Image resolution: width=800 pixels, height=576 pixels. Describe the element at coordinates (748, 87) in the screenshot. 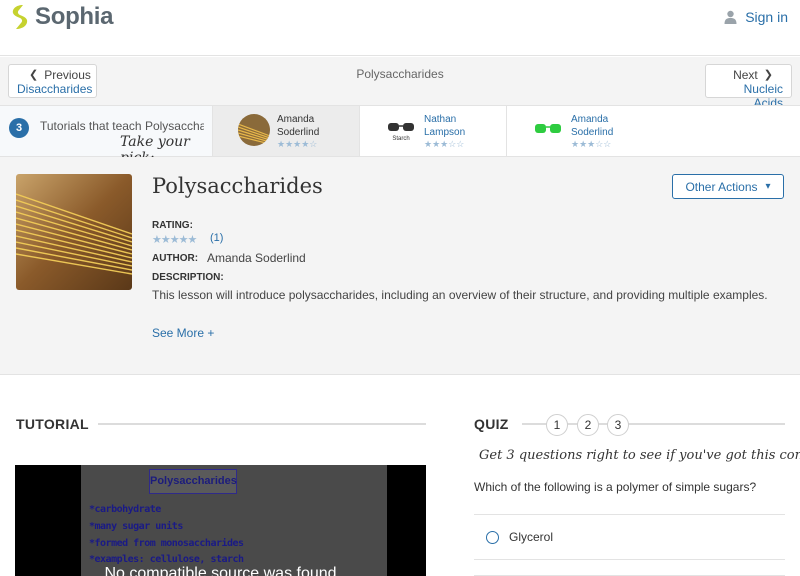

I see `next-lesson-button: Next ❯ Nucleic Acids` at that location.